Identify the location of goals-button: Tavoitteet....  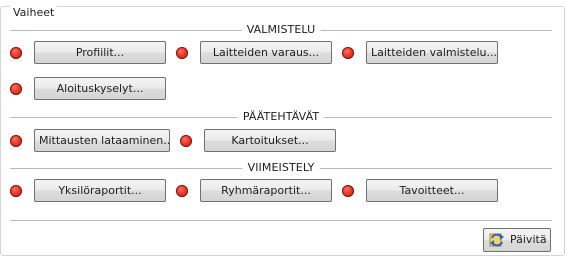
(432, 190).